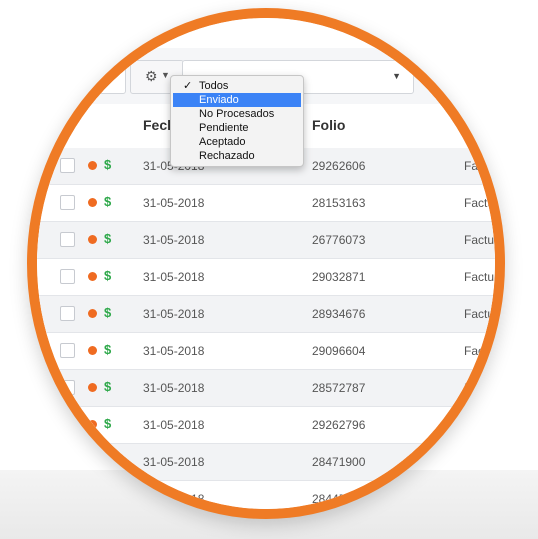 The height and width of the screenshot is (539, 538). Describe the element at coordinates (266, 425) in the screenshot. I see `table-row: $31-05-2018 29262796 Factura Electrónica` at that location.